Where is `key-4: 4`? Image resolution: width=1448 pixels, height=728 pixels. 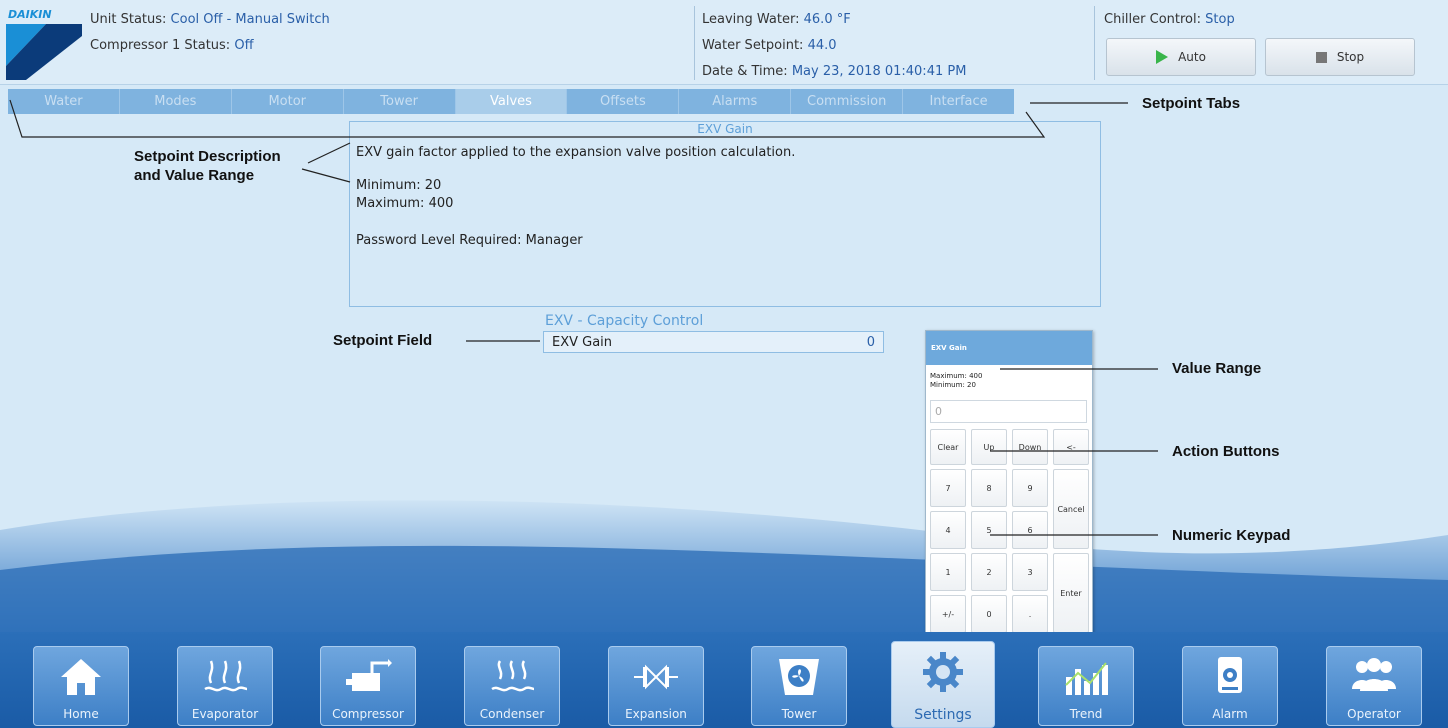 key-4: 4 is located at coordinates (948, 530).